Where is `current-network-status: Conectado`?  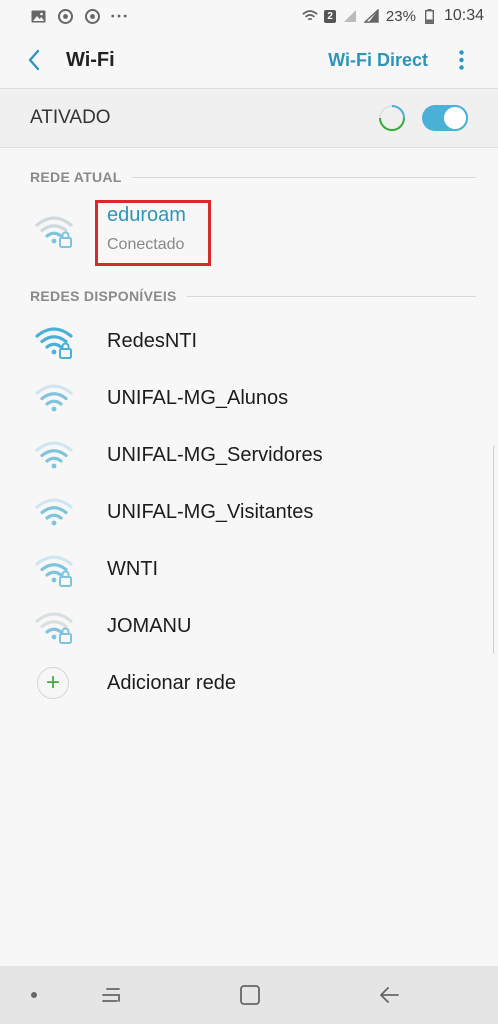
current-network-status: Conectado is located at coordinates (146, 244).